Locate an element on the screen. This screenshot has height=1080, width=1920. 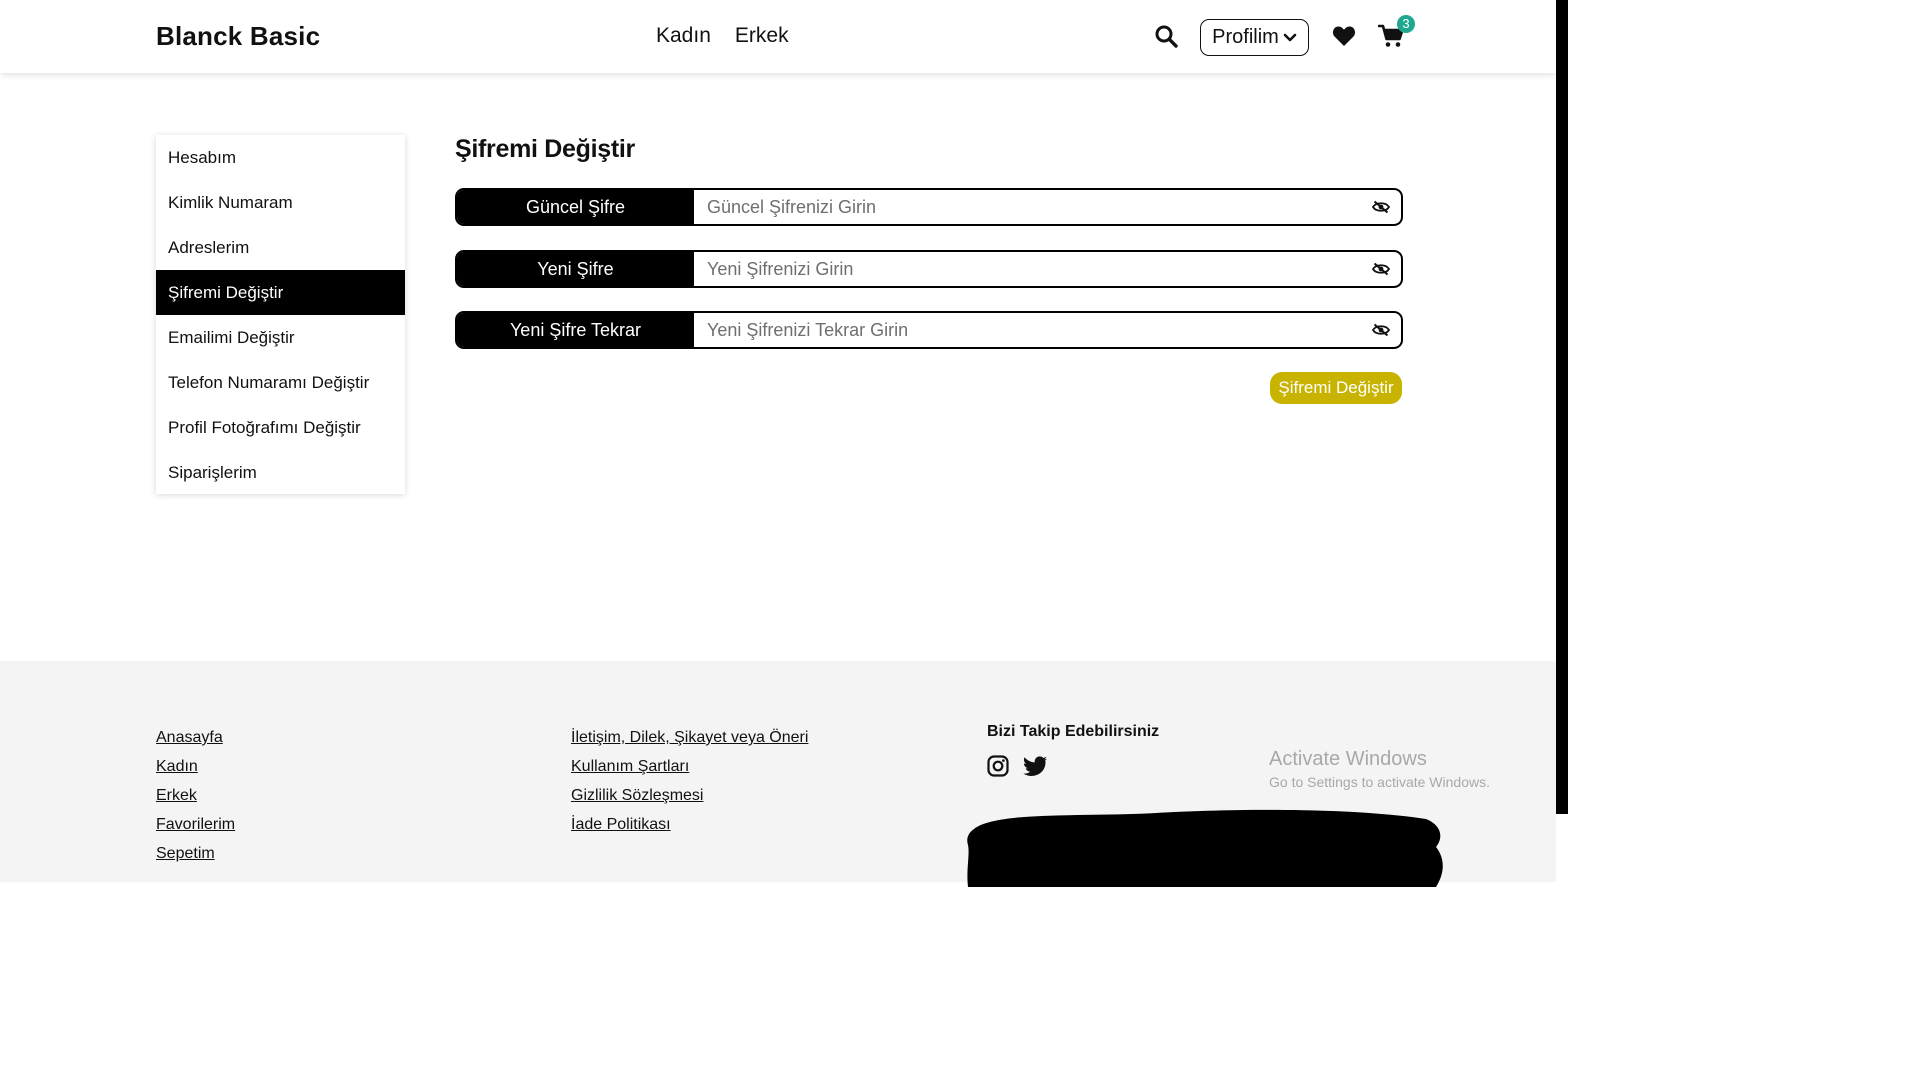
brand-logo: Blanck Basic is located at coordinates (238, 36).